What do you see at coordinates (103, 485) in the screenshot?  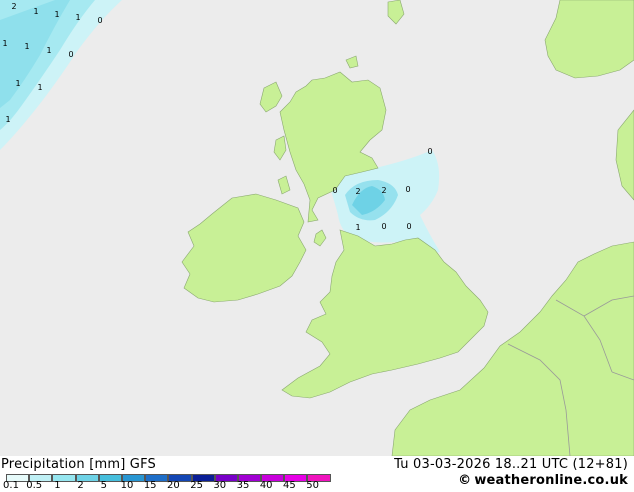 I see `legend-tick-label: 5` at bounding box center [103, 485].